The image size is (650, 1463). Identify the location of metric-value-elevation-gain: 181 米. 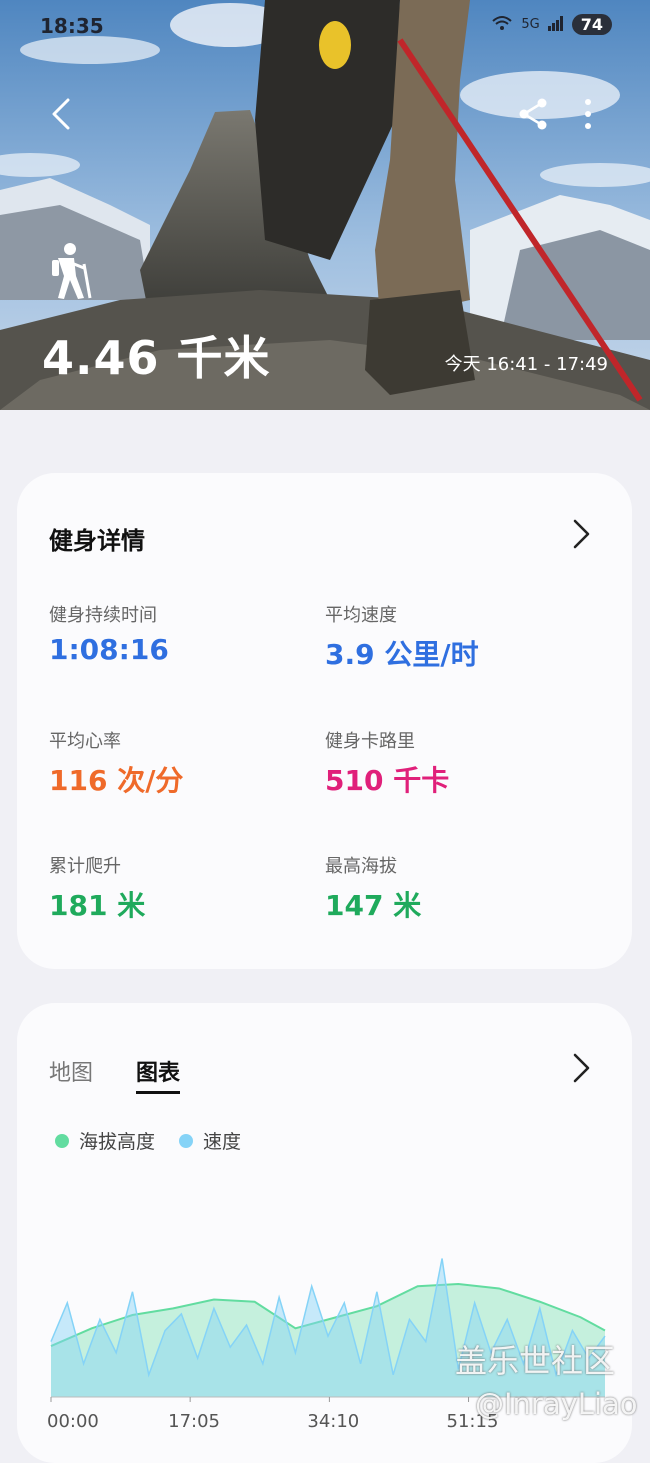
(97, 905).